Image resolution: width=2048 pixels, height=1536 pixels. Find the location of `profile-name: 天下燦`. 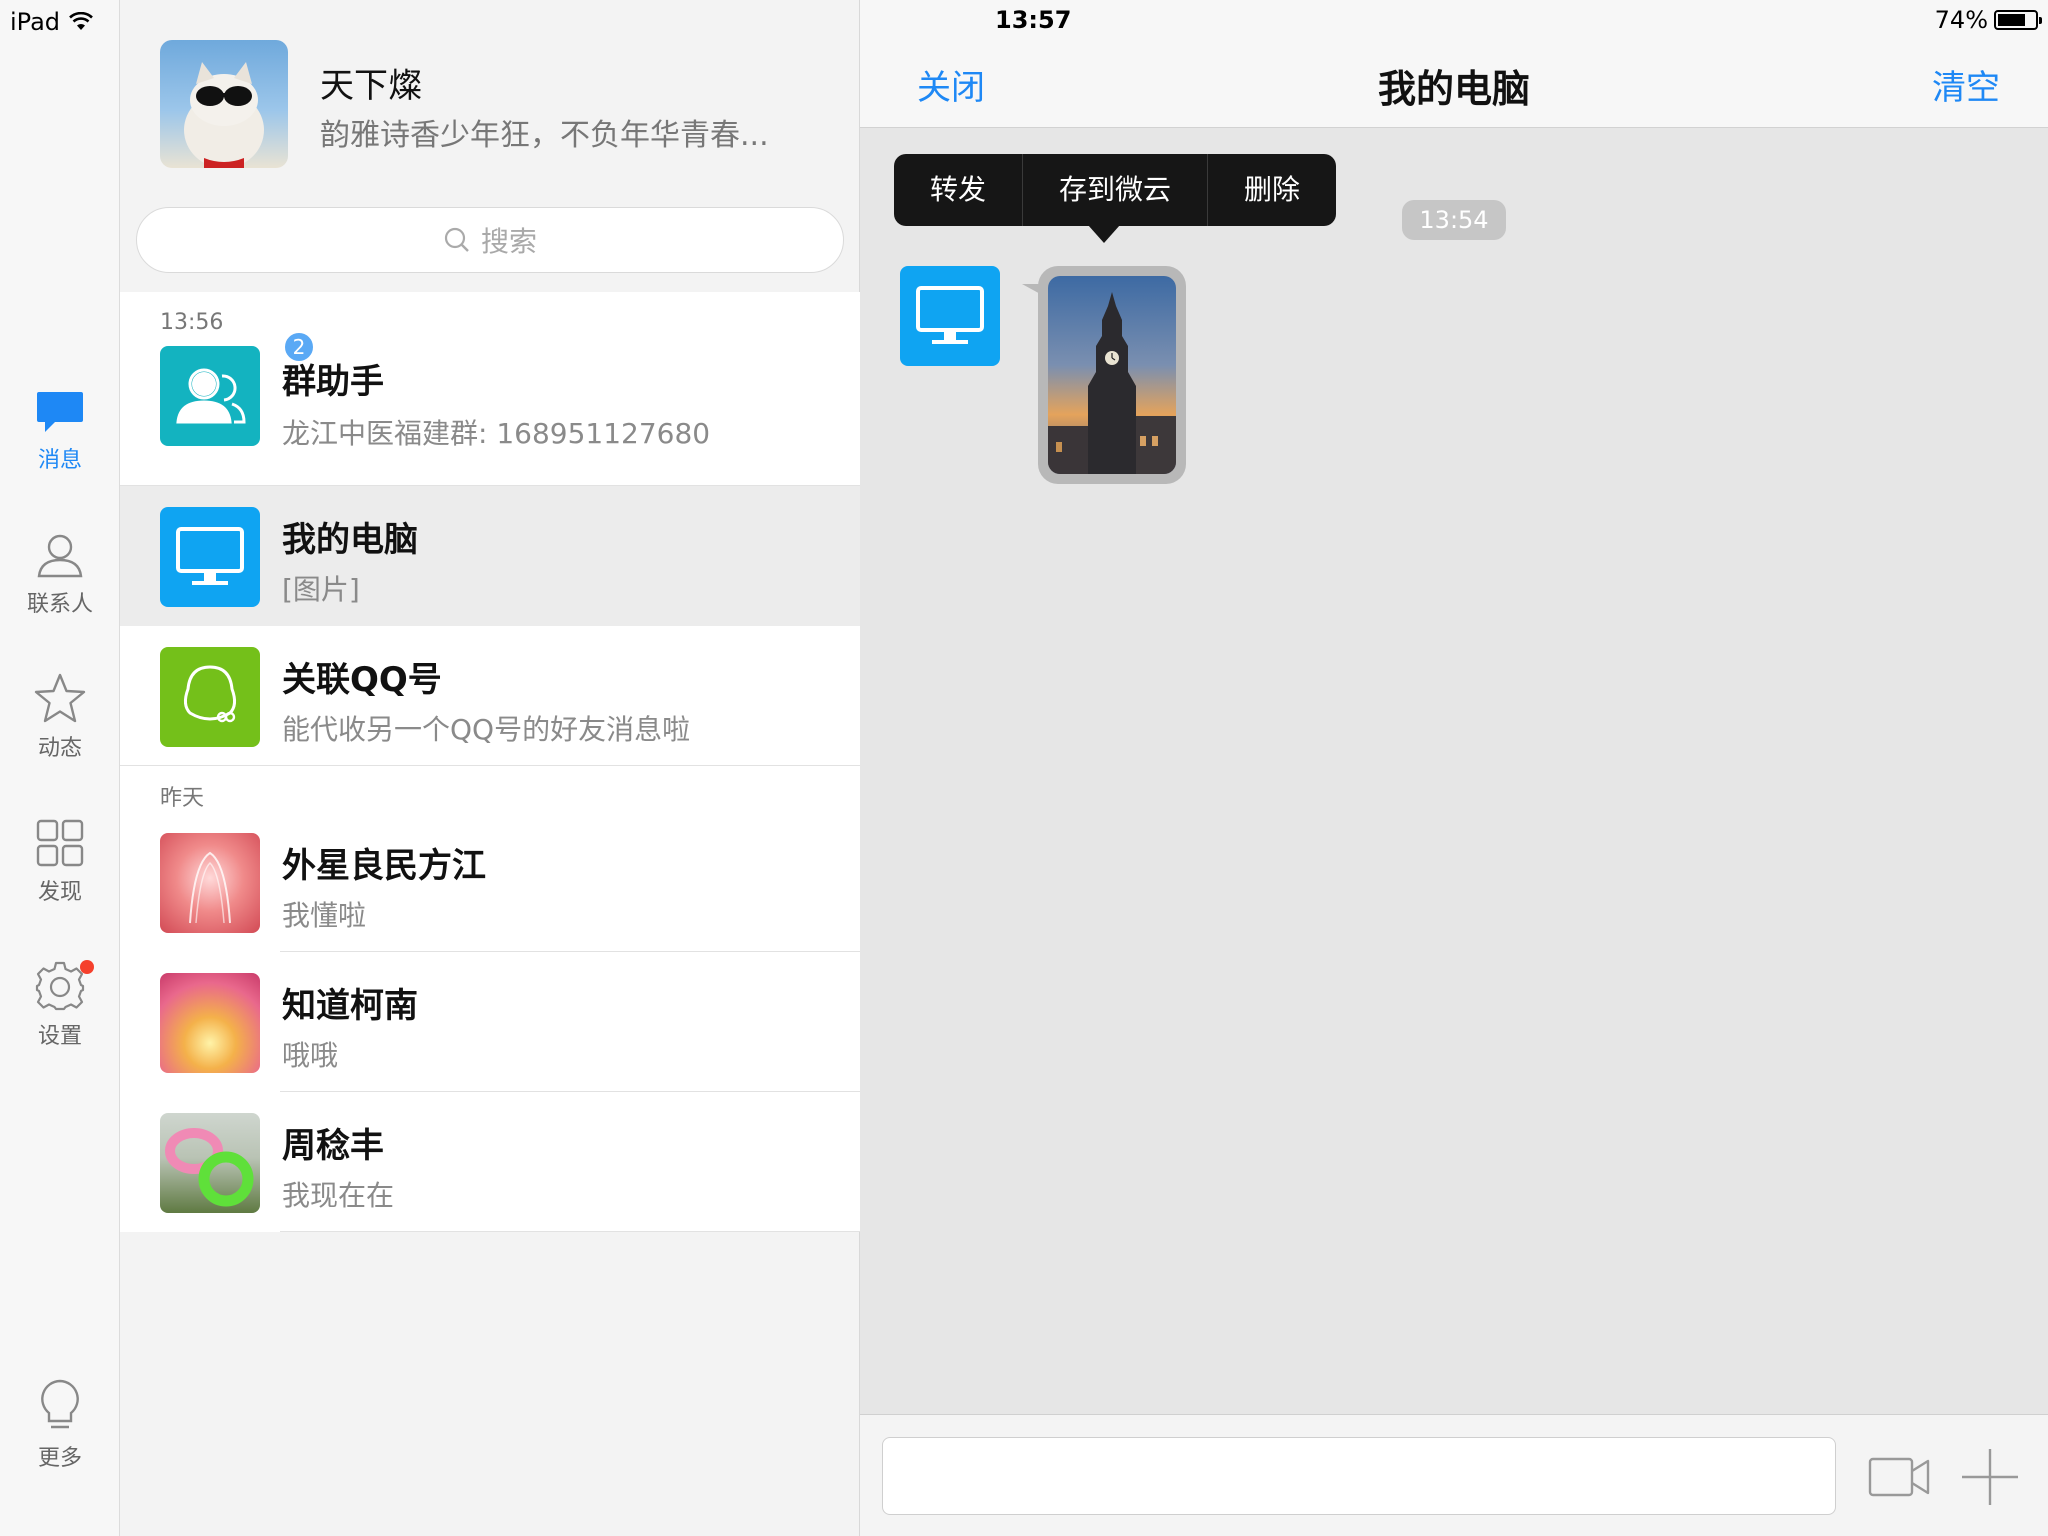

profile-name: 天下燦 is located at coordinates (371, 86).